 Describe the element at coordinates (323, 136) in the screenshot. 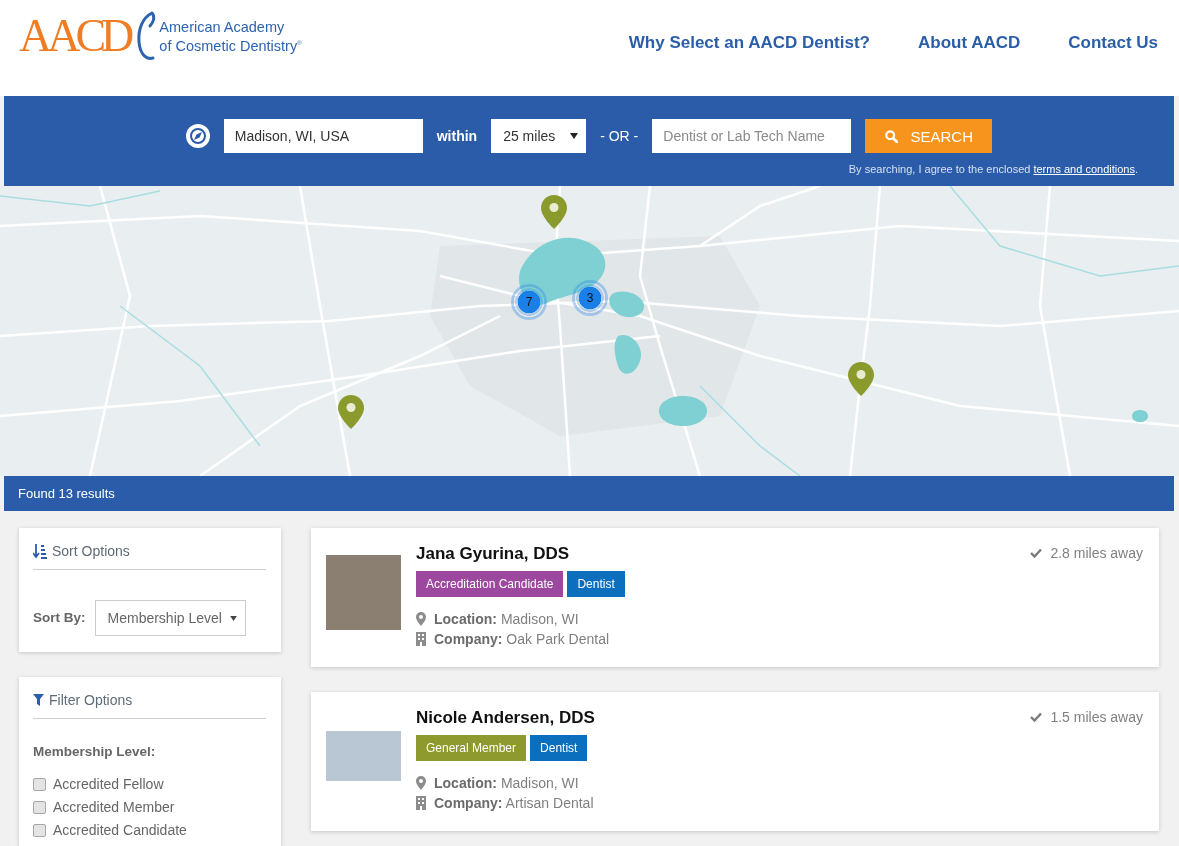

I see `location-input: Madison, WI, USA` at that location.